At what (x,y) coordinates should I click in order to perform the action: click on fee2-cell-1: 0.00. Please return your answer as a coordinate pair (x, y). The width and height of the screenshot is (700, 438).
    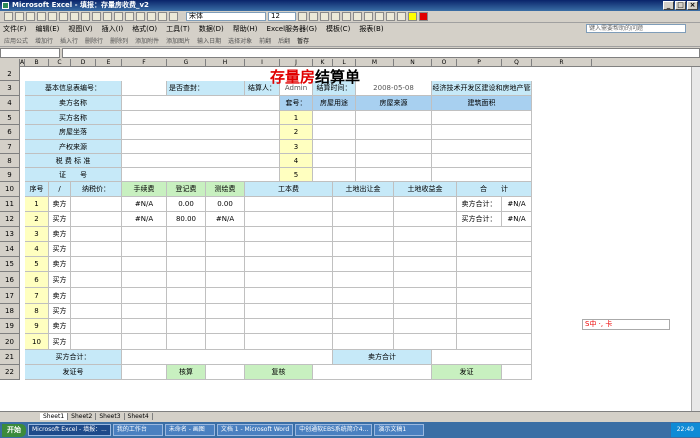
    Looking at the image, I should click on (186, 204).